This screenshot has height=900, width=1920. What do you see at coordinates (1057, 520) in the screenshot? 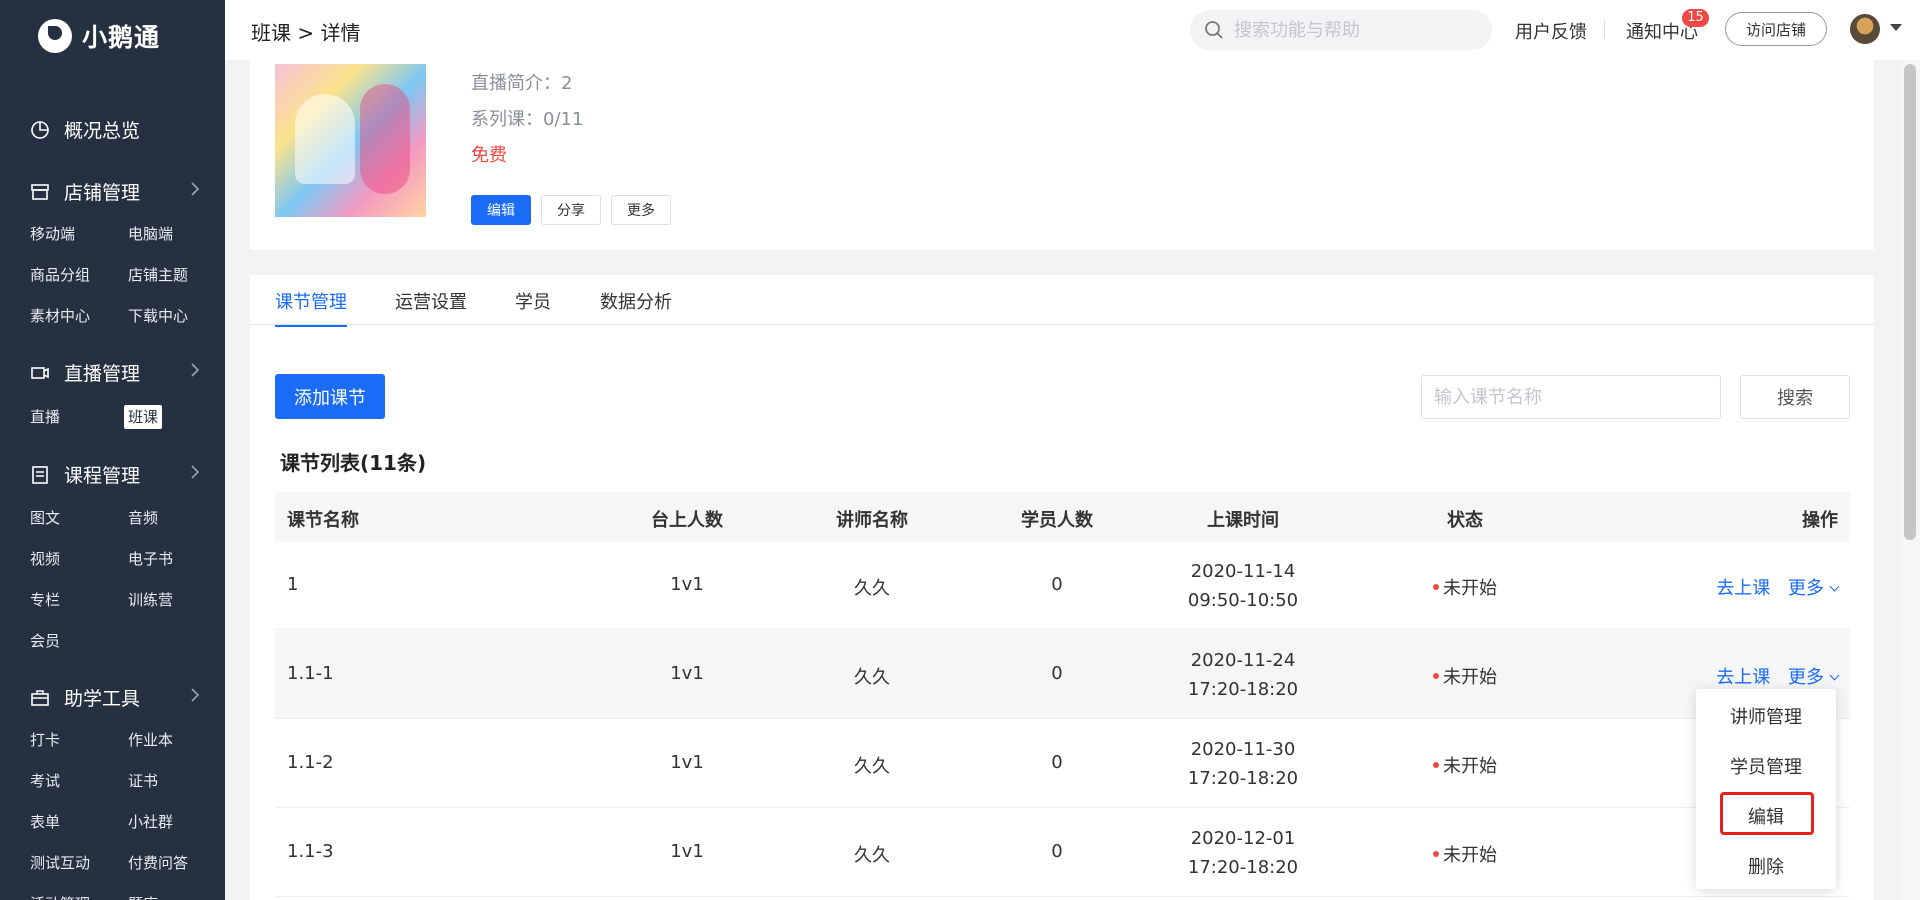
I see `column-header-students: 学员人数` at bounding box center [1057, 520].